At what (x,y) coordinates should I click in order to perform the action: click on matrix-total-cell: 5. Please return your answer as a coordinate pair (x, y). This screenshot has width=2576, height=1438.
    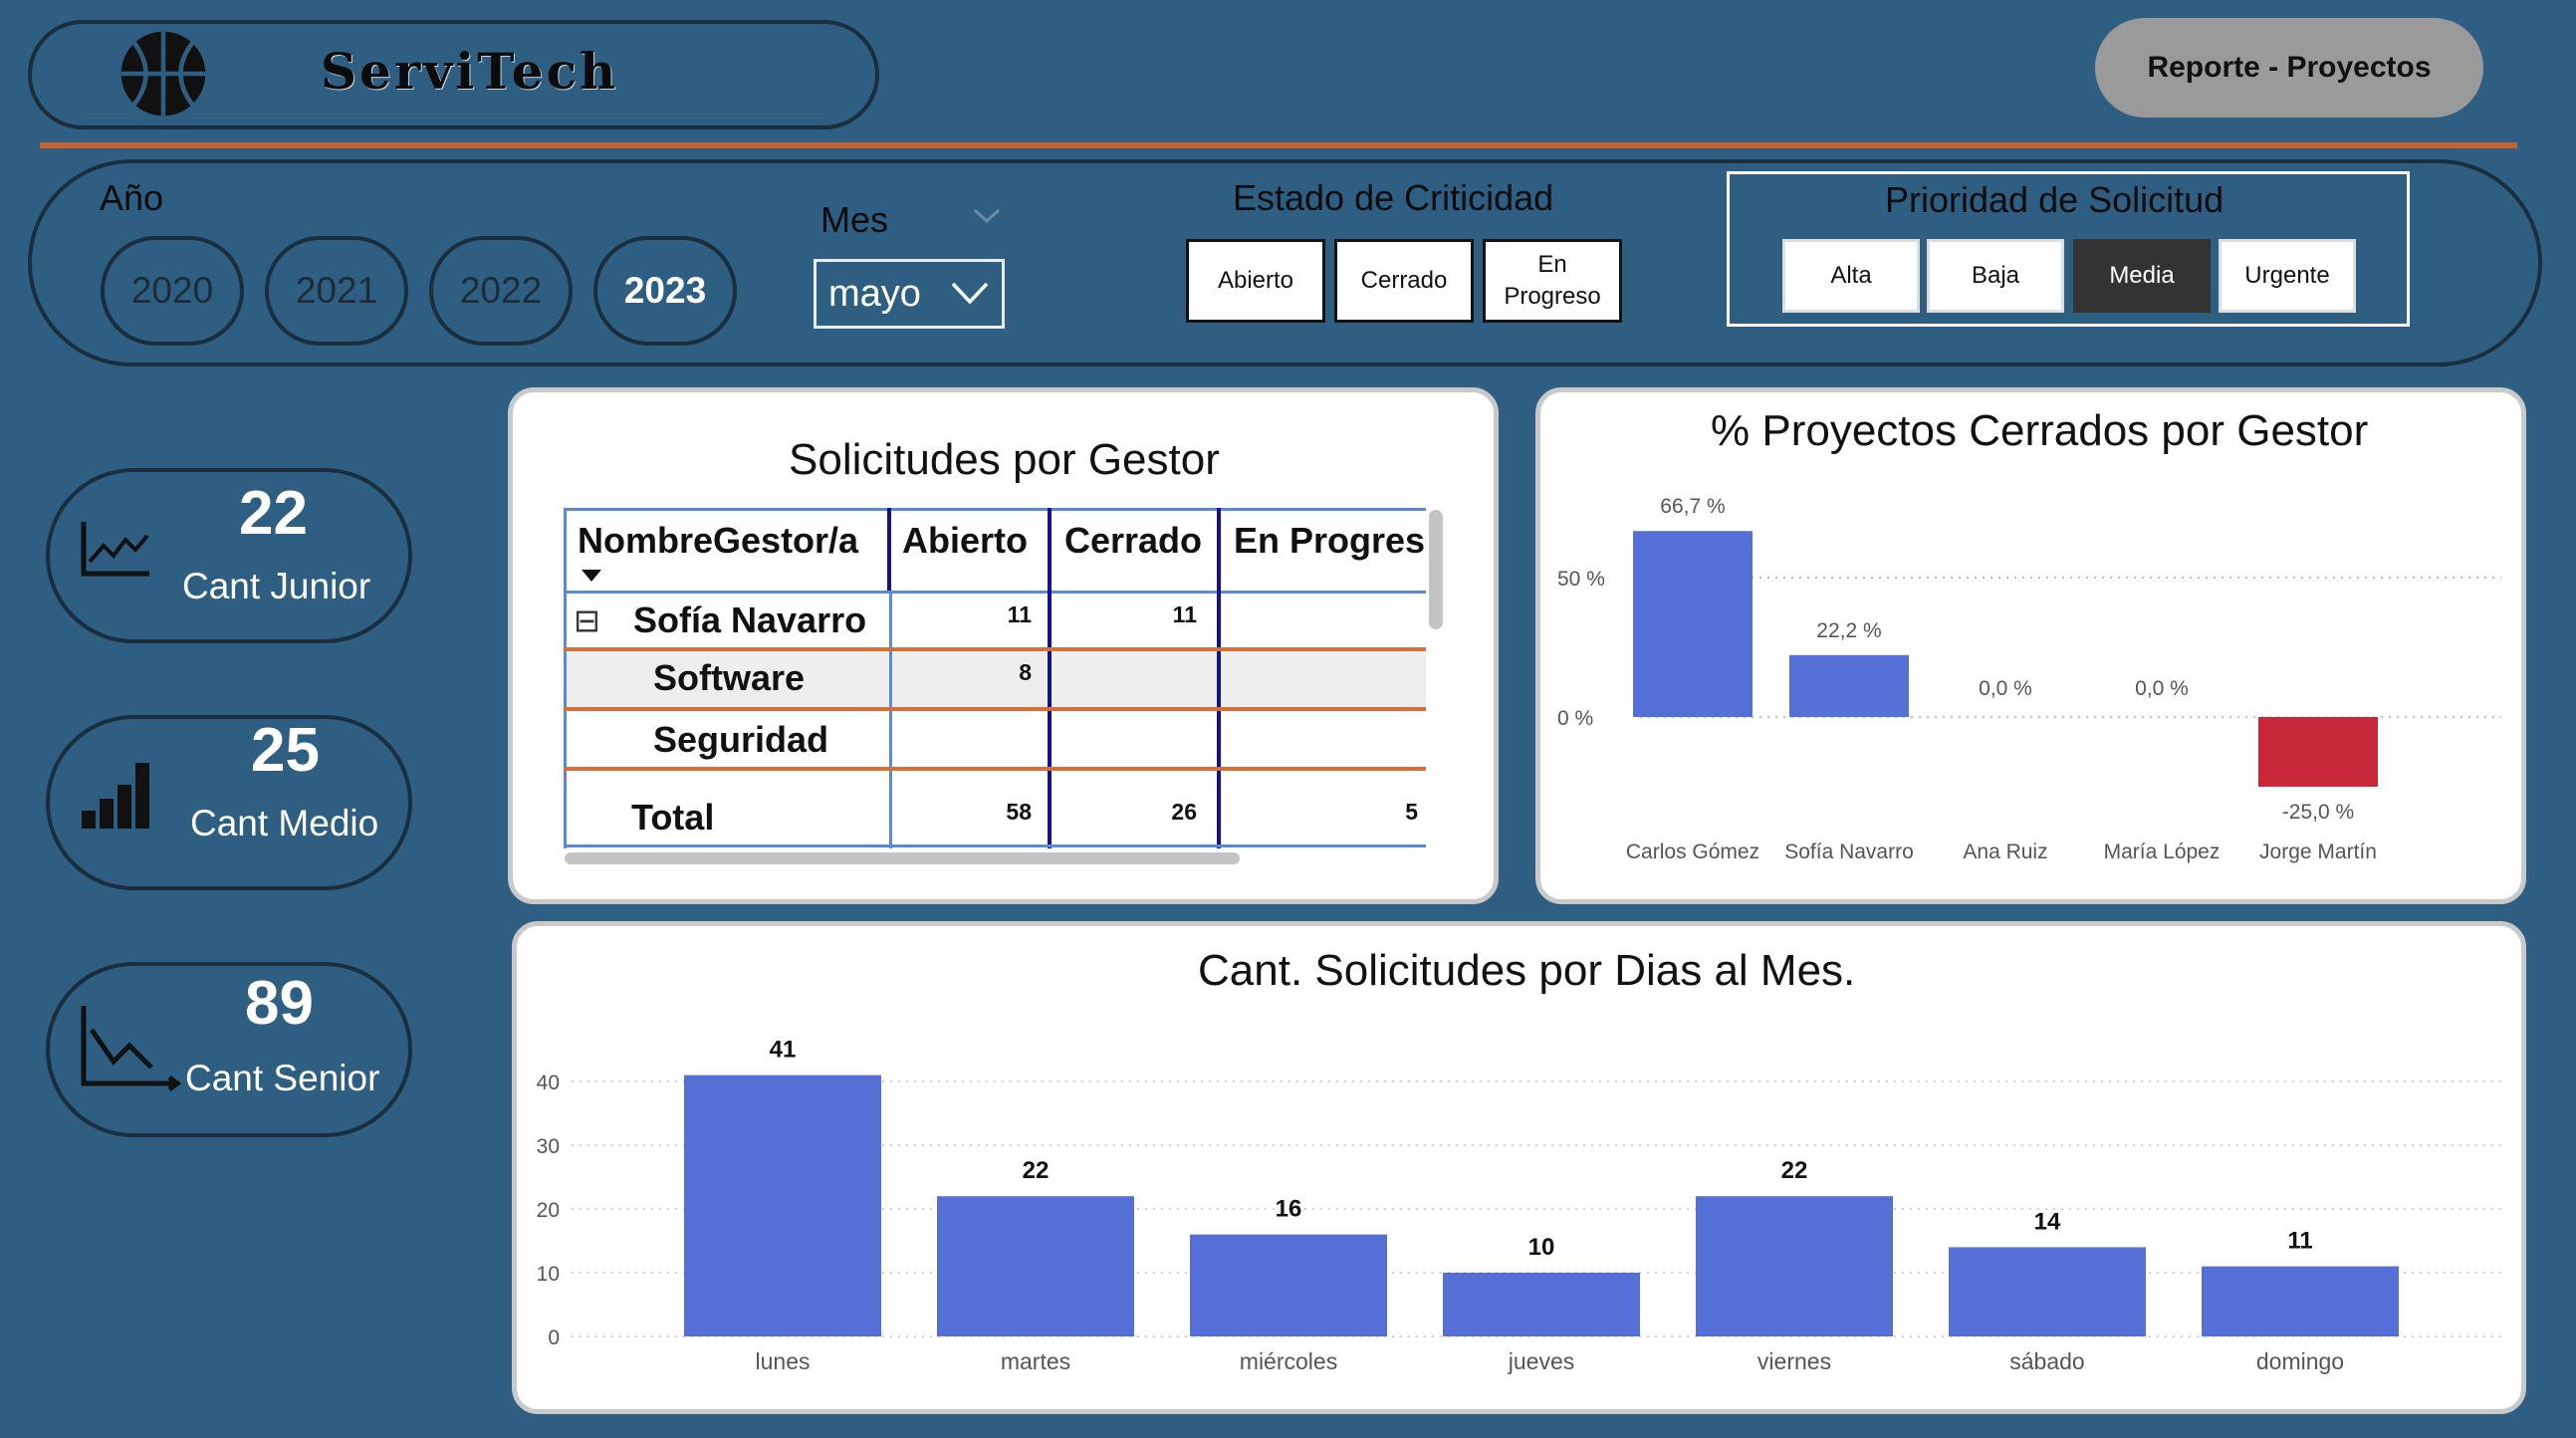
    Looking at the image, I should click on (1411, 812).